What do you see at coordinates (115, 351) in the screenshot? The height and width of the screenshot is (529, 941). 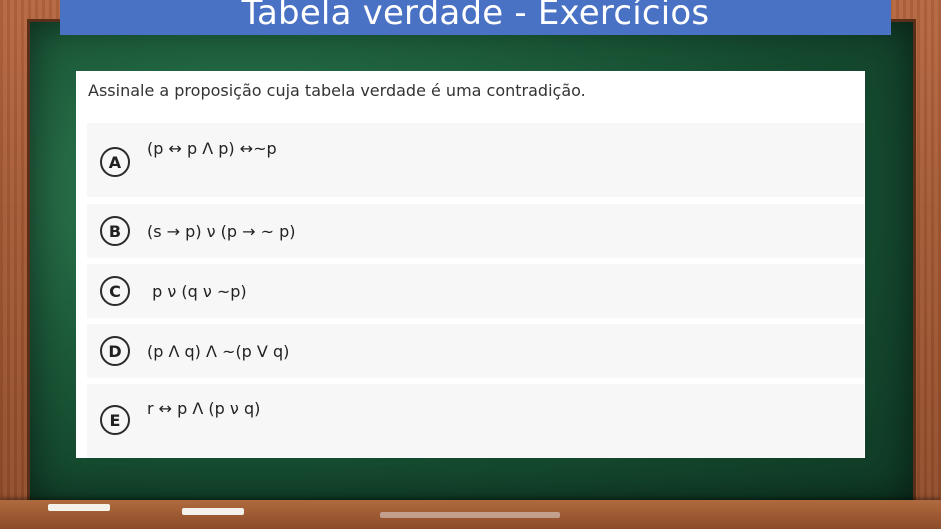 I see `option-d-badge: D` at bounding box center [115, 351].